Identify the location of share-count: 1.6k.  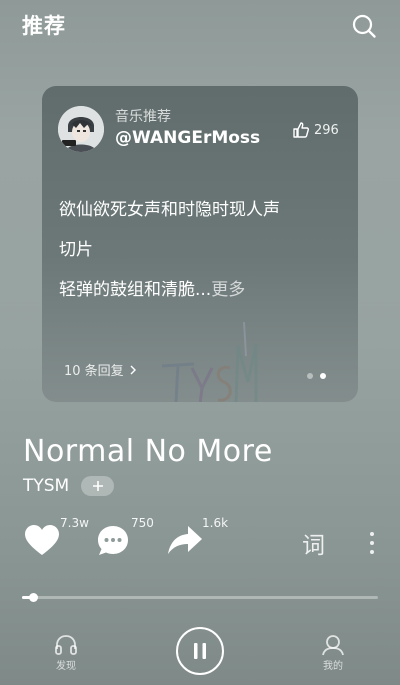
(215, 523).